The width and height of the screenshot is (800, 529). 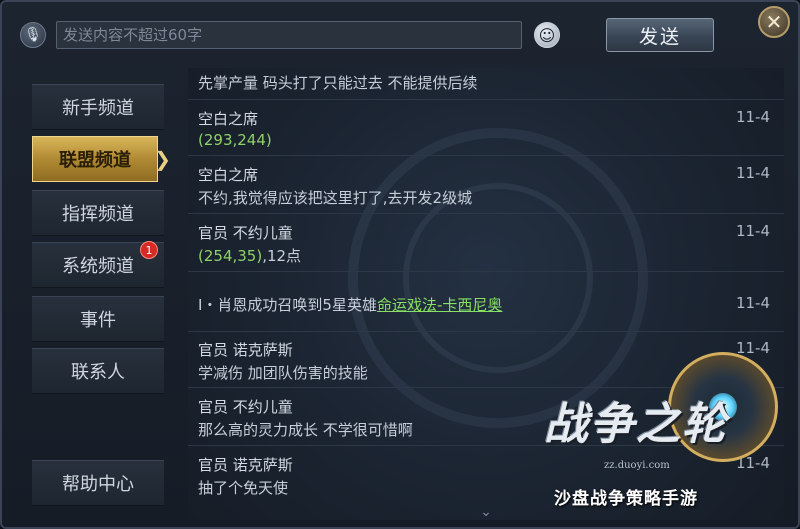 What do you see at coordinates (283, 373) in the screenshot?
I see `message-text: 学减伤 加团队伤害的技能` at bounding box center [283, 373].